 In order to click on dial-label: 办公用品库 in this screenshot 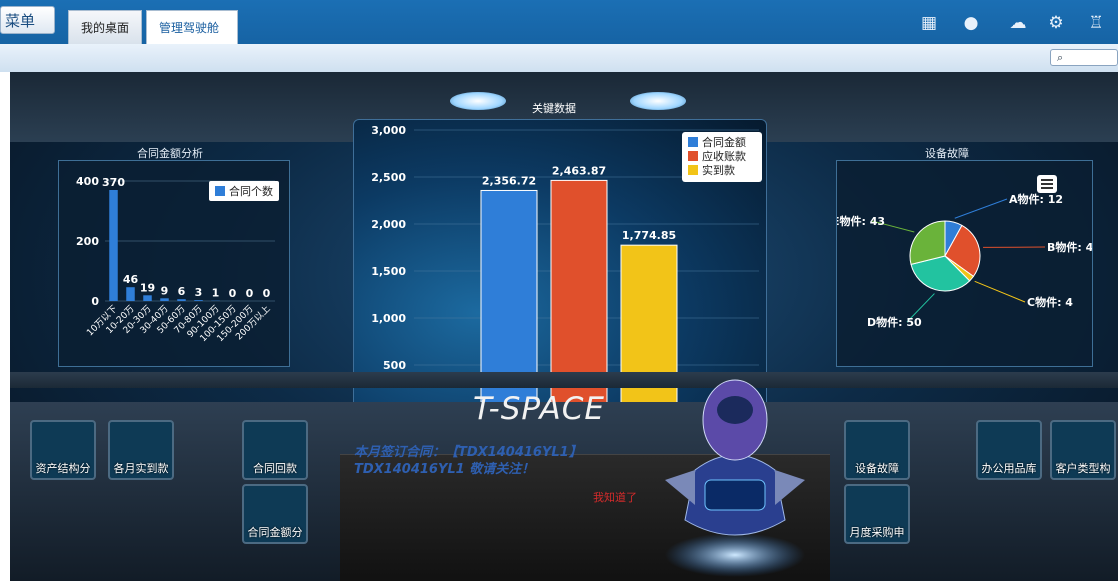, I will do `click(1009, 468)`.